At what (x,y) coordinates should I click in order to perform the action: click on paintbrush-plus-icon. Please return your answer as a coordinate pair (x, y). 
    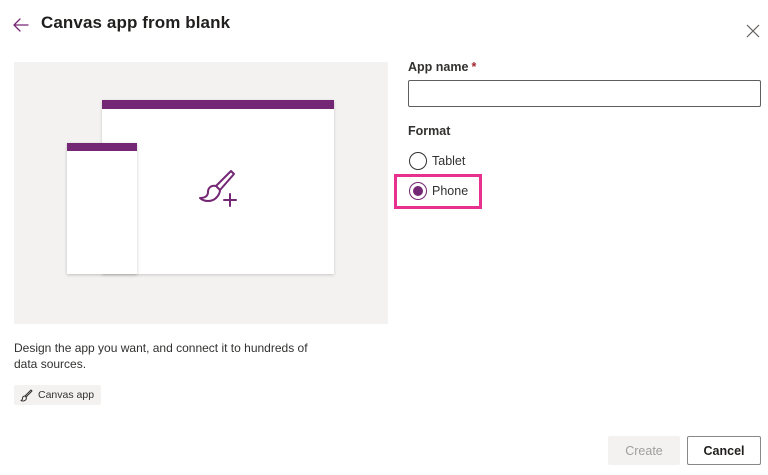
    Looking at the image, I should click on (218, 188).